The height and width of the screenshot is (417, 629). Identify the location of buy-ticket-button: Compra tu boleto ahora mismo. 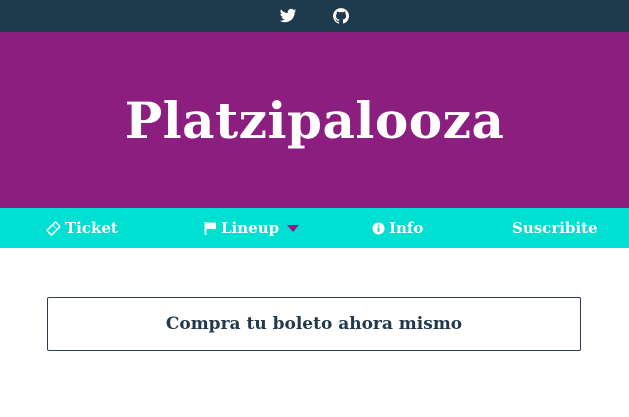
(314, 324).